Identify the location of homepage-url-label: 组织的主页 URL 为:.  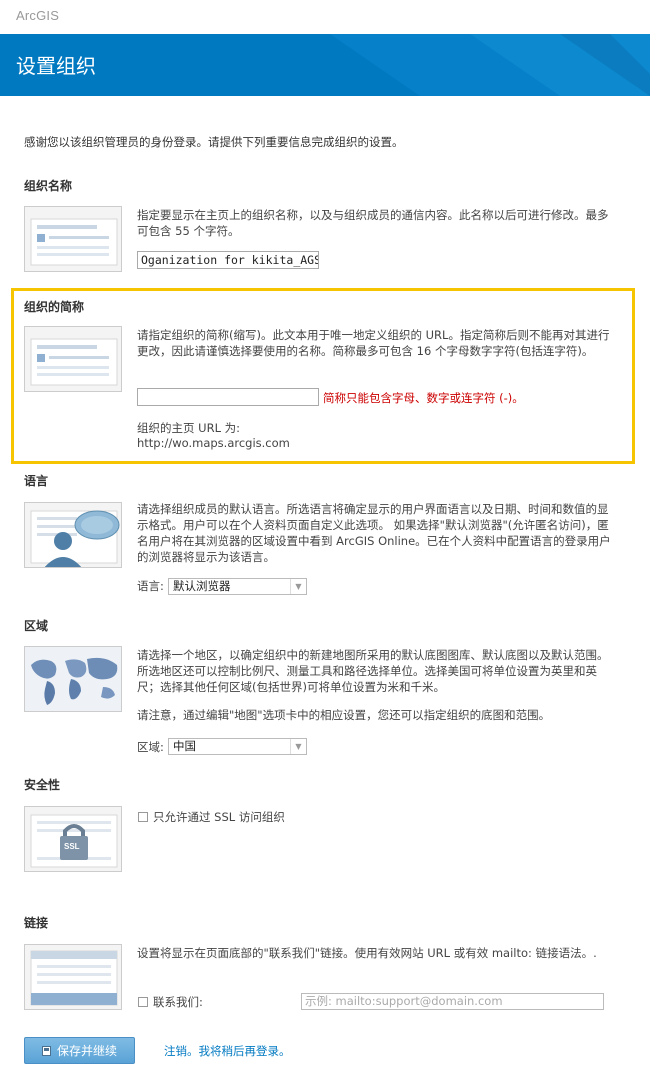
(188, 428).